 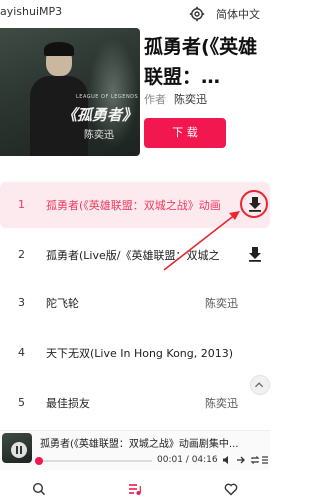 What do you see at coordinates (135, 303) in the screenshot?
I see `track-row: 3 陀飞轮 陈奕迅` at bounding box center [135, 303].